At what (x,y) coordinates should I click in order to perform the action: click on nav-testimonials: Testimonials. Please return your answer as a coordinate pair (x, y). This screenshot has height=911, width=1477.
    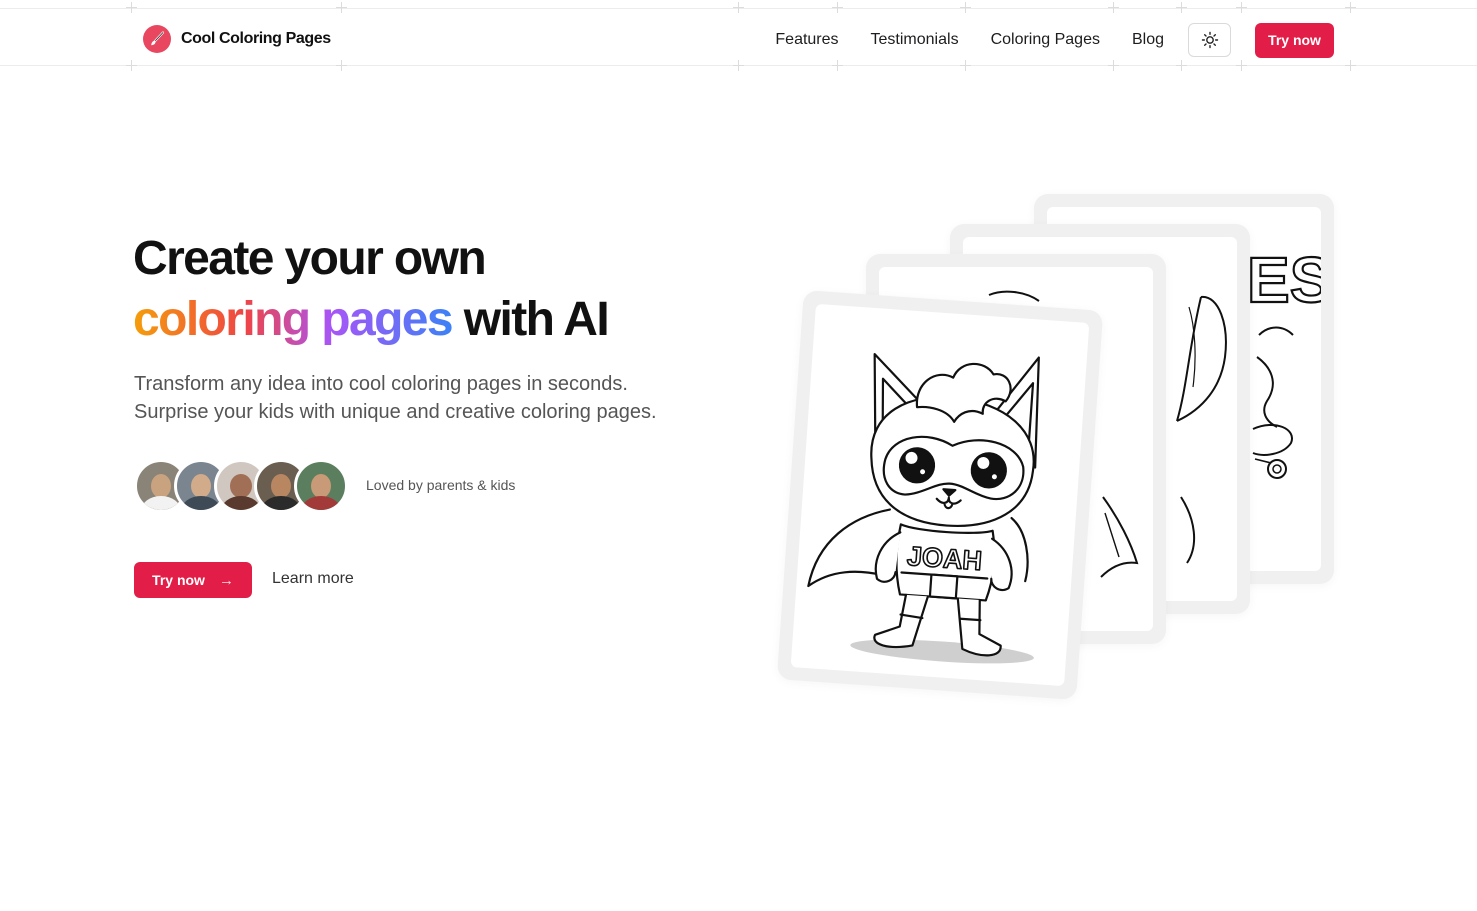
    Looking at the image, I should click on (915, 40).